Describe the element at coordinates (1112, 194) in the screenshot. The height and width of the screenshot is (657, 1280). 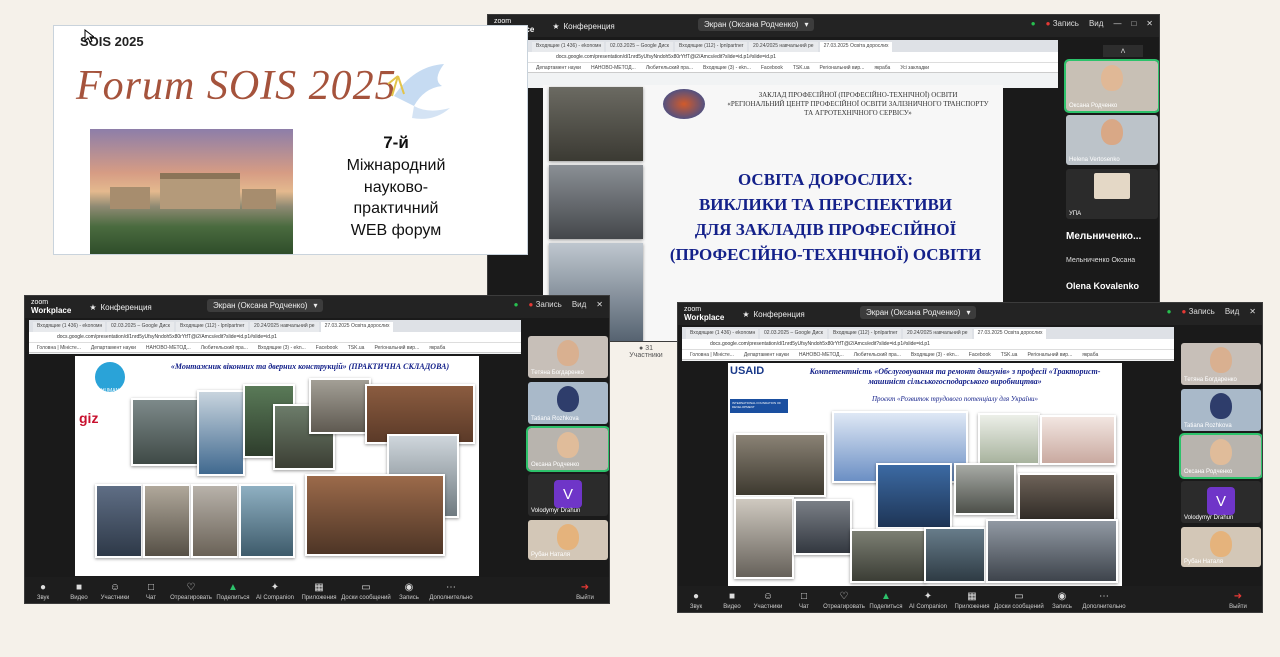
I see `participant-tile: УПА` at that location.